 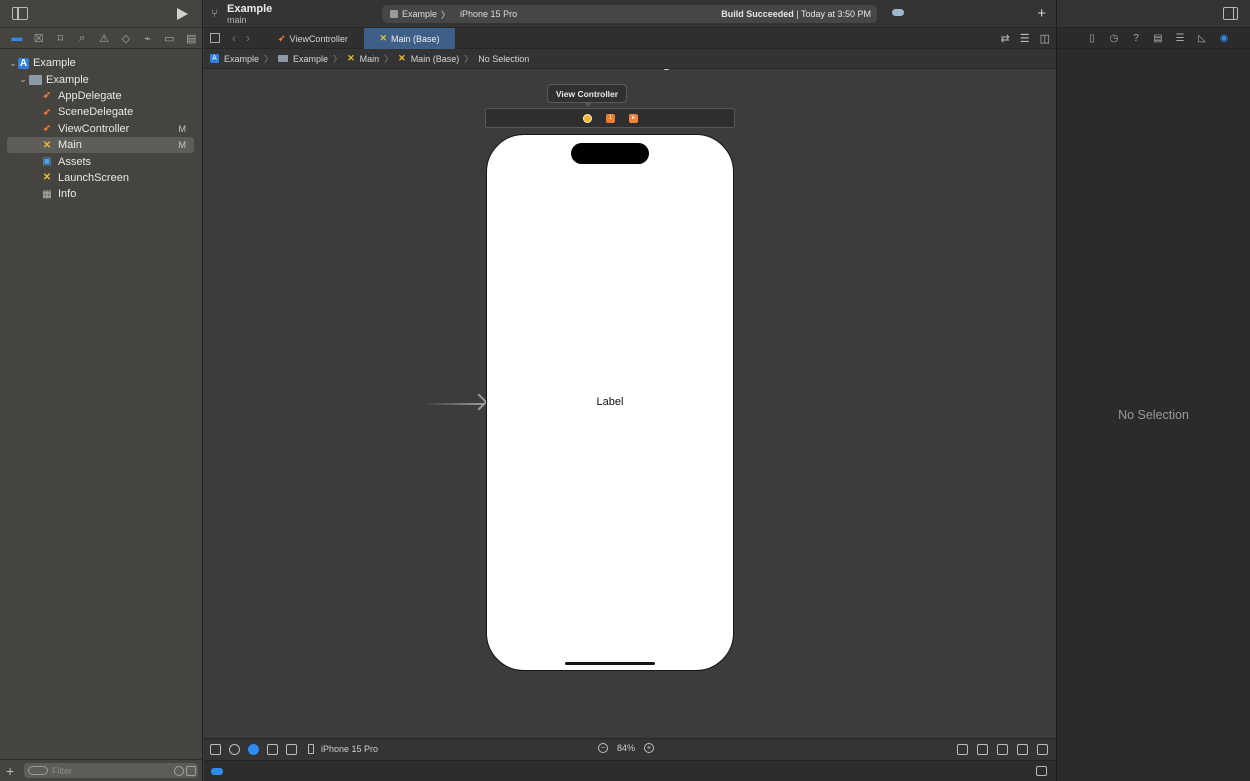 I want to click on recent-files-icon, so click(x=179, y=770).